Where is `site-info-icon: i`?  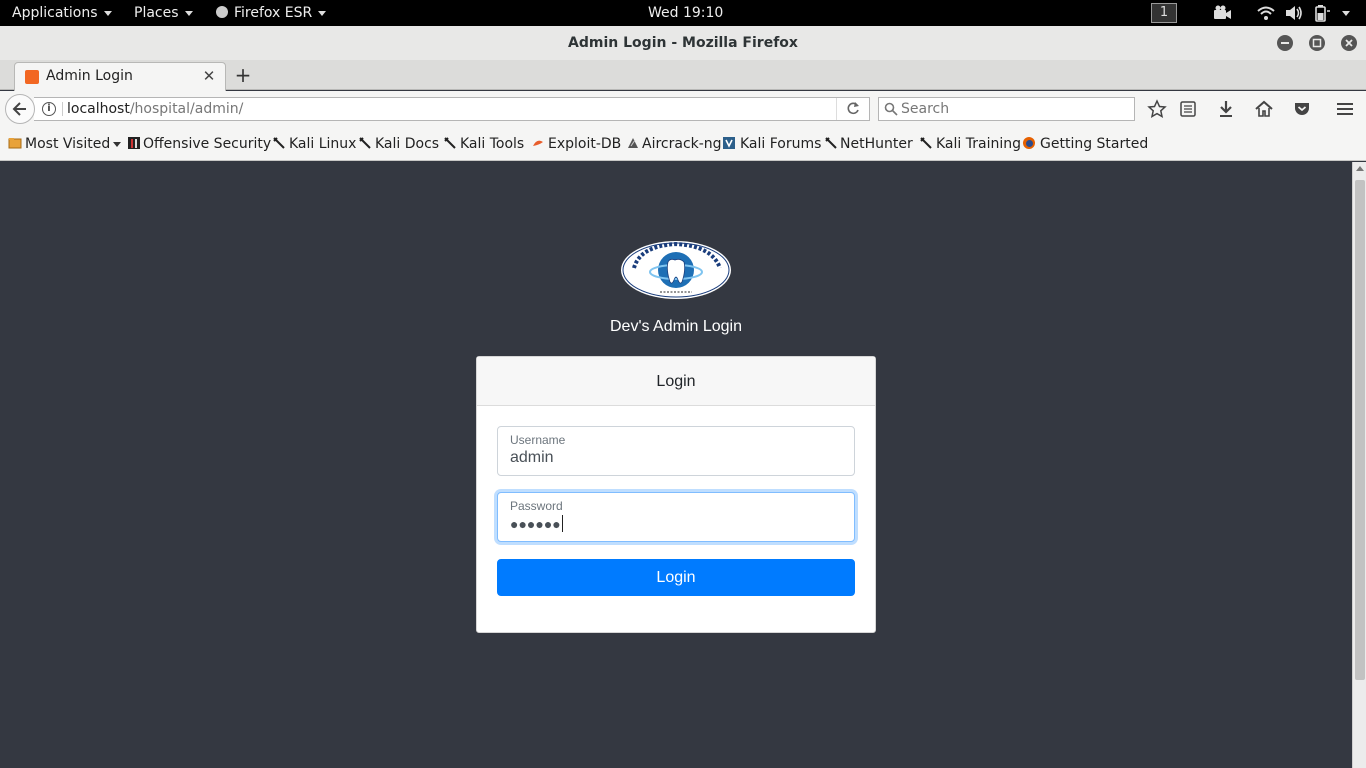 site-info-icon: i is located at coordinates (49, 109).